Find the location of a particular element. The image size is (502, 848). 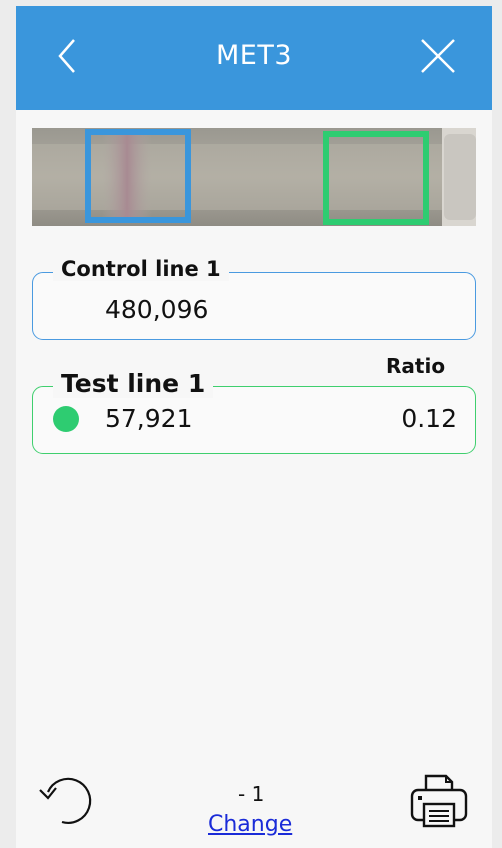

header-bar: MET3 is located at coordinates (254, 58).